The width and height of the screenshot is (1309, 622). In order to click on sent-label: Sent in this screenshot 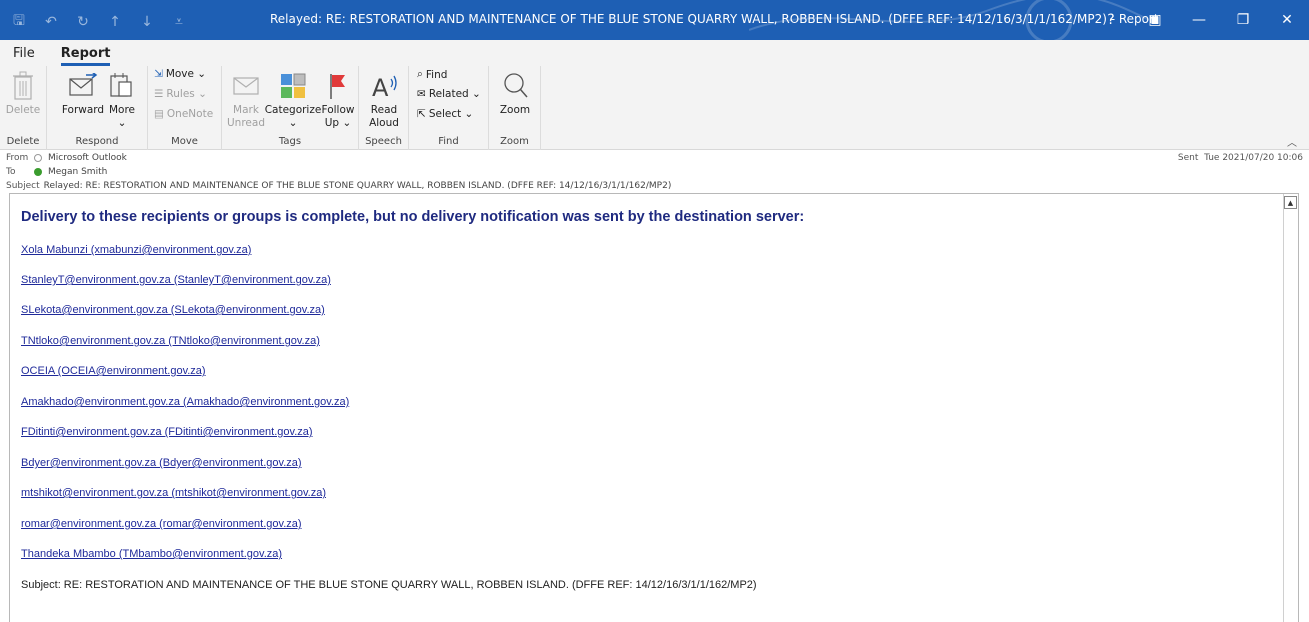, I will do `click(1188, 158)`.